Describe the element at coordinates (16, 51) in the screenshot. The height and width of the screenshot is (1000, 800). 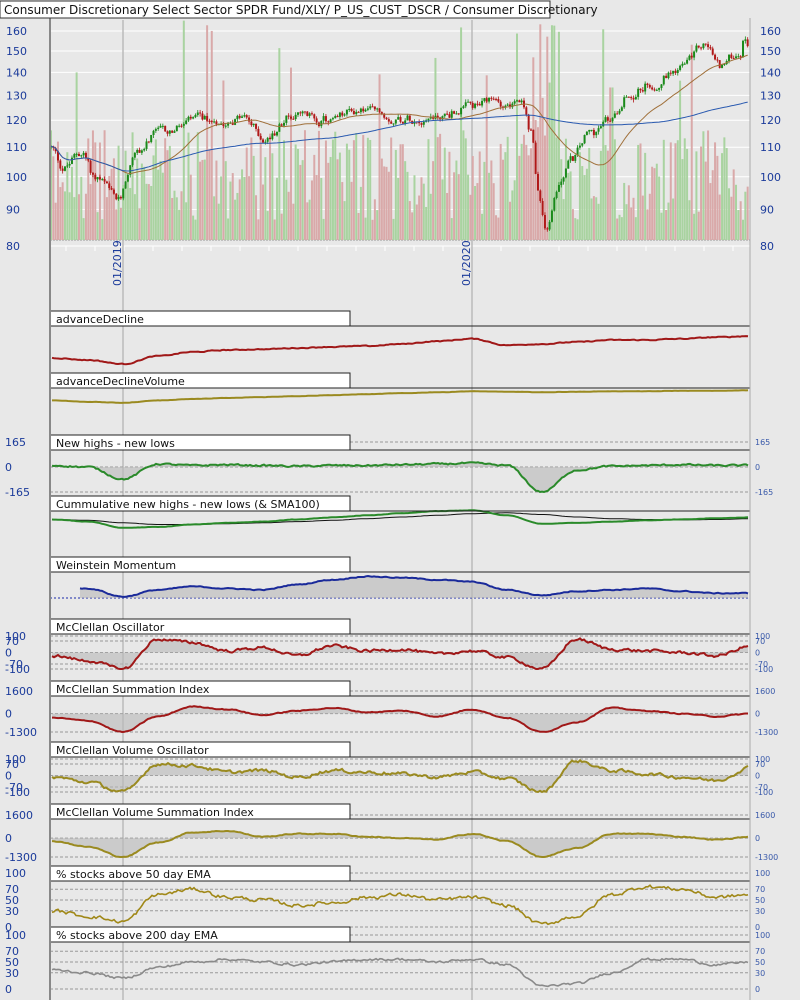
I see `left-price-tick: 150` at that location.